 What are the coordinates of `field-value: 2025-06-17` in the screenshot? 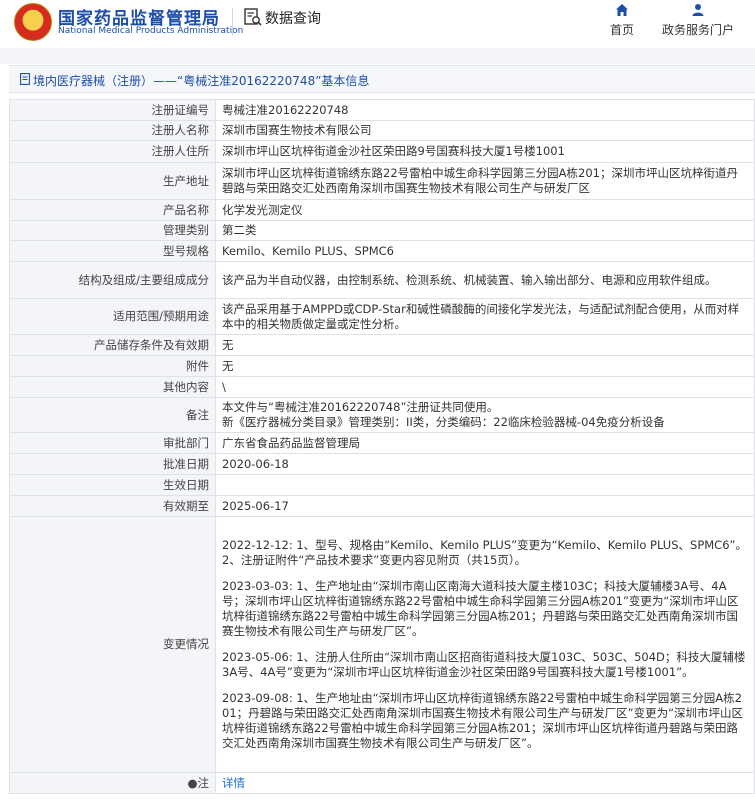 It's located at (485, 506).